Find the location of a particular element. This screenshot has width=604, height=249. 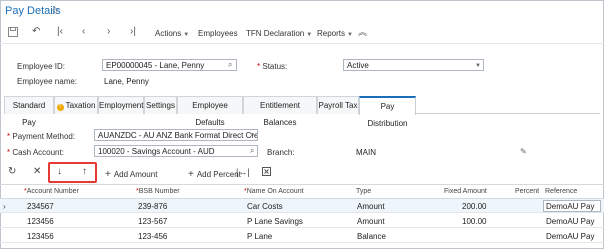

cell-fixed-amount: 200.00 is located at coordinates (474, 206).